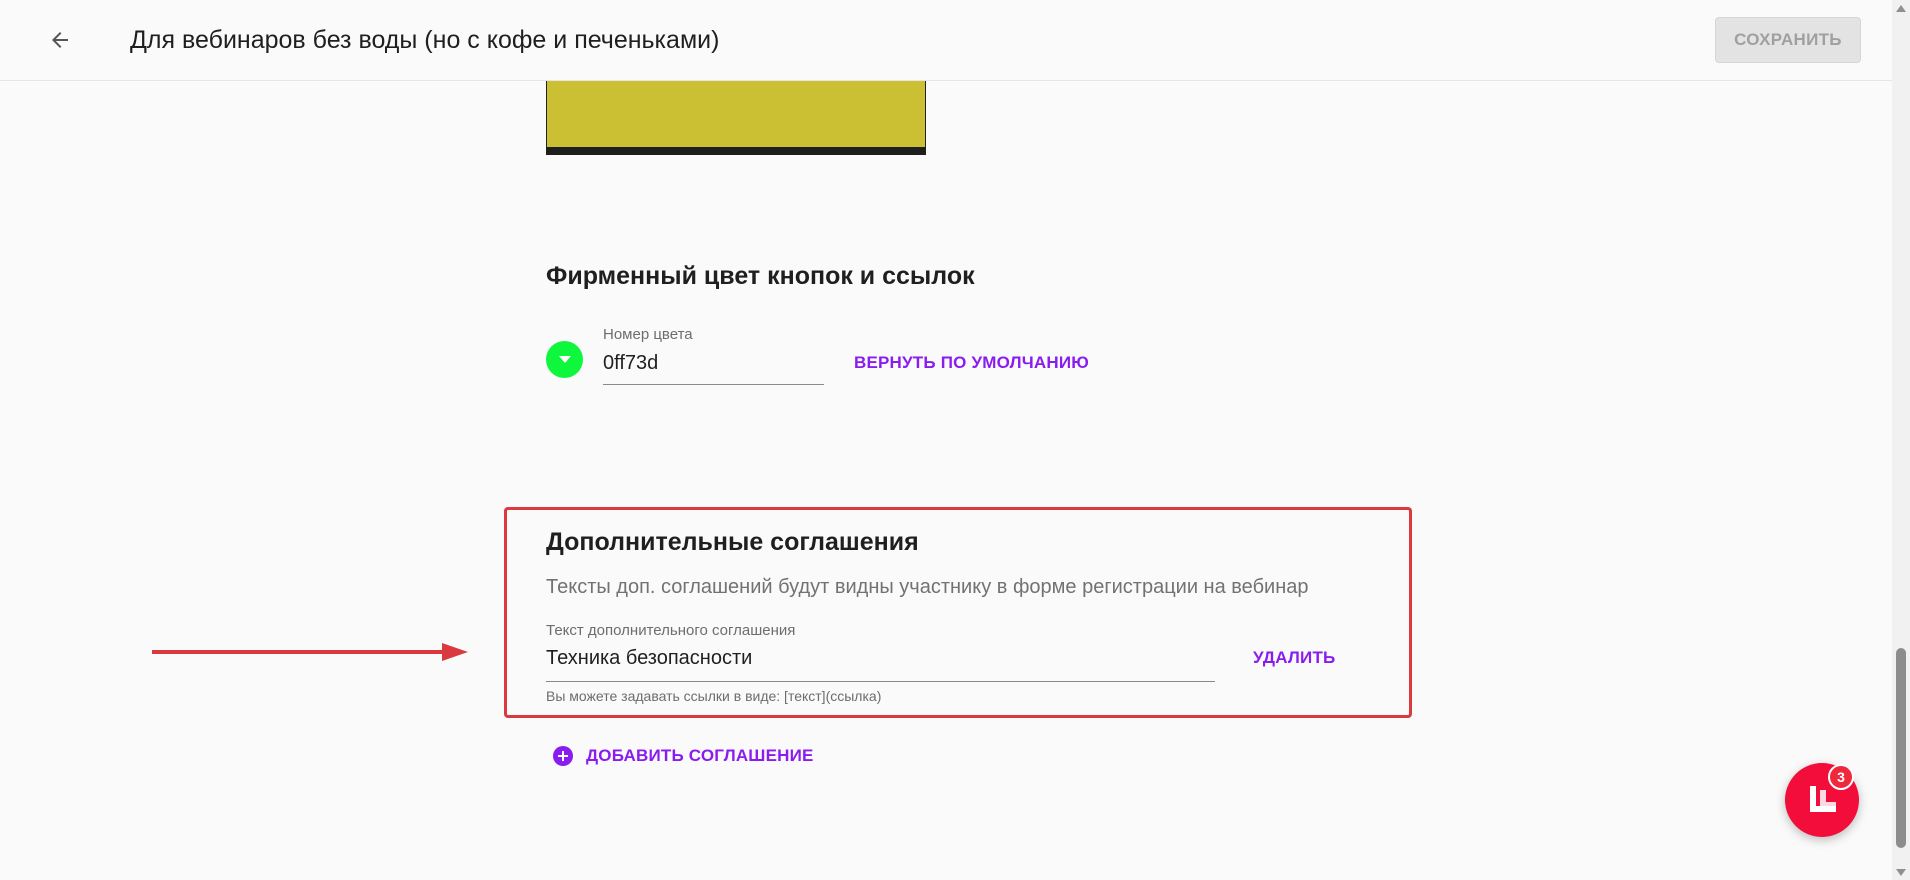  Describe the element at coordinates (713, 366) in the screenshot. I see `color-number-input` at that location.